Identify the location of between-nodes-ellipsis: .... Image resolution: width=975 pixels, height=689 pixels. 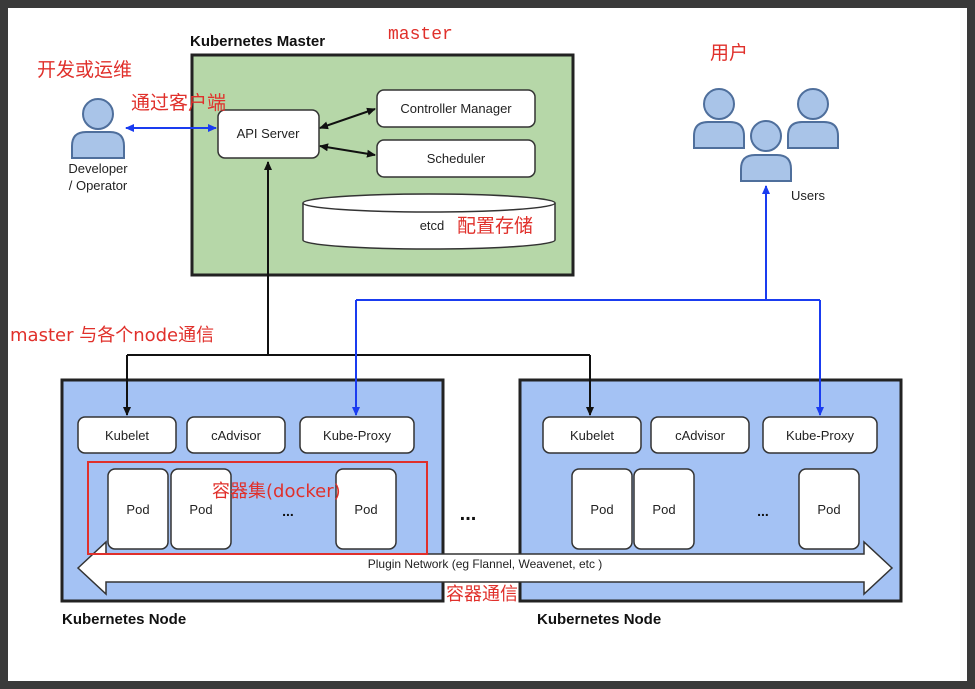
(468, 514).